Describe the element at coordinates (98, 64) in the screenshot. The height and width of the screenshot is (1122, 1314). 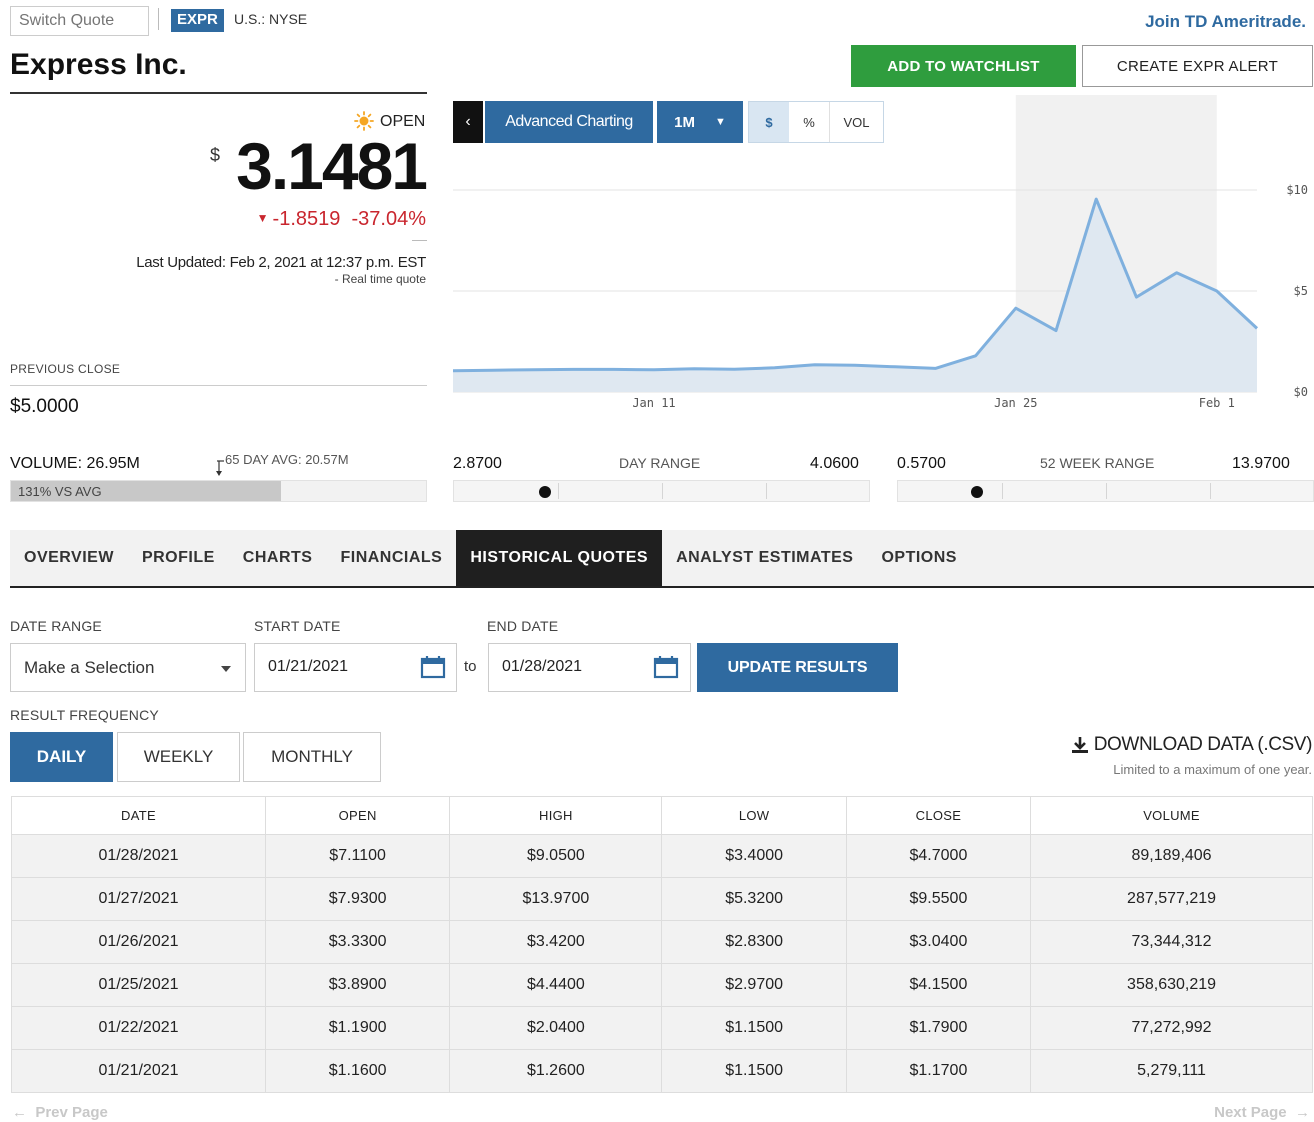
I see `company-name: Express Inc.` at that location.